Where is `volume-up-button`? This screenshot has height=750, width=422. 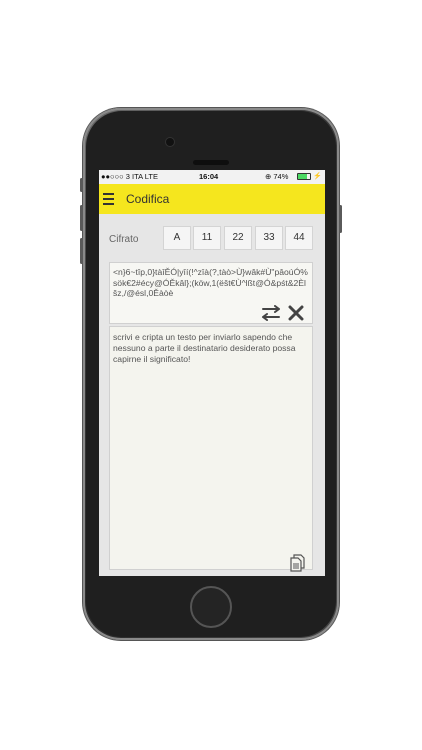
volume-up-button is located at coordinates (81, 218).